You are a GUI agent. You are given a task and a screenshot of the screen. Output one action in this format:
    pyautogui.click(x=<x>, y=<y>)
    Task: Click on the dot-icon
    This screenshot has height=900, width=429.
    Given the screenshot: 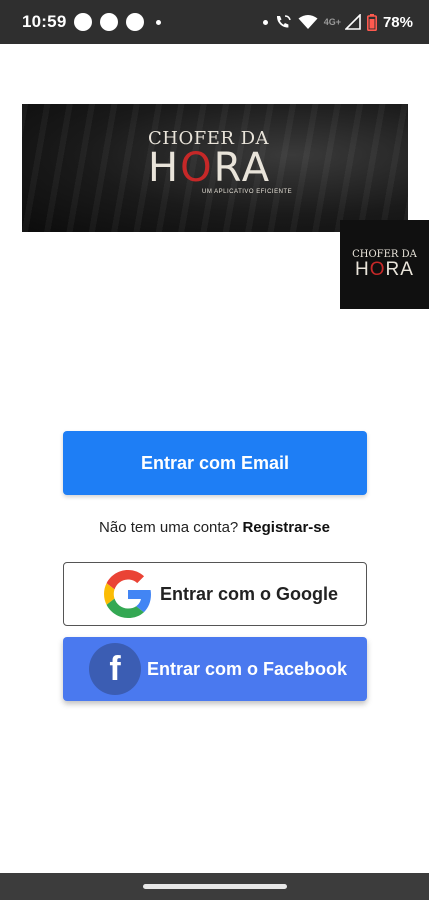 What is the action you would take?
    pyautogui.click(x=265, y=22)
    